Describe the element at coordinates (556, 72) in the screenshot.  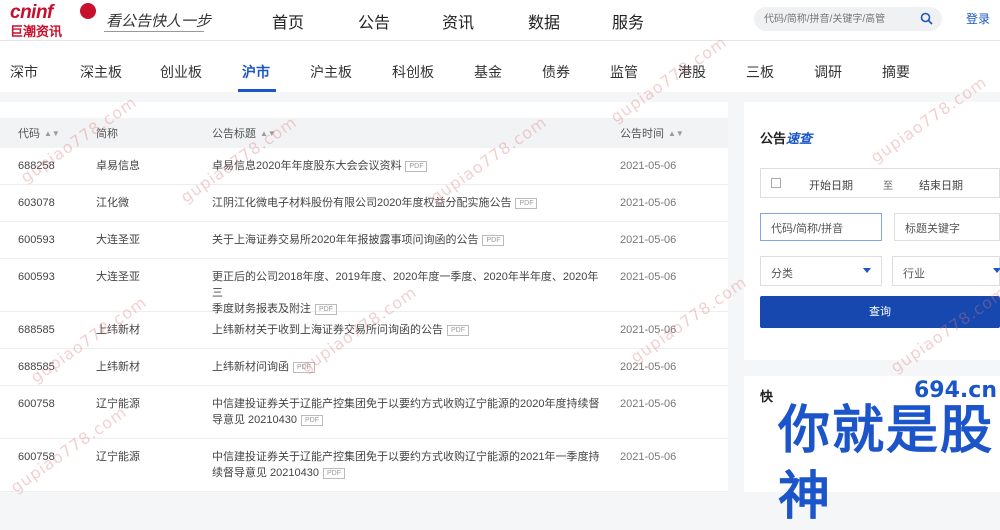
I see `tab-bonds: 债券` at that location.